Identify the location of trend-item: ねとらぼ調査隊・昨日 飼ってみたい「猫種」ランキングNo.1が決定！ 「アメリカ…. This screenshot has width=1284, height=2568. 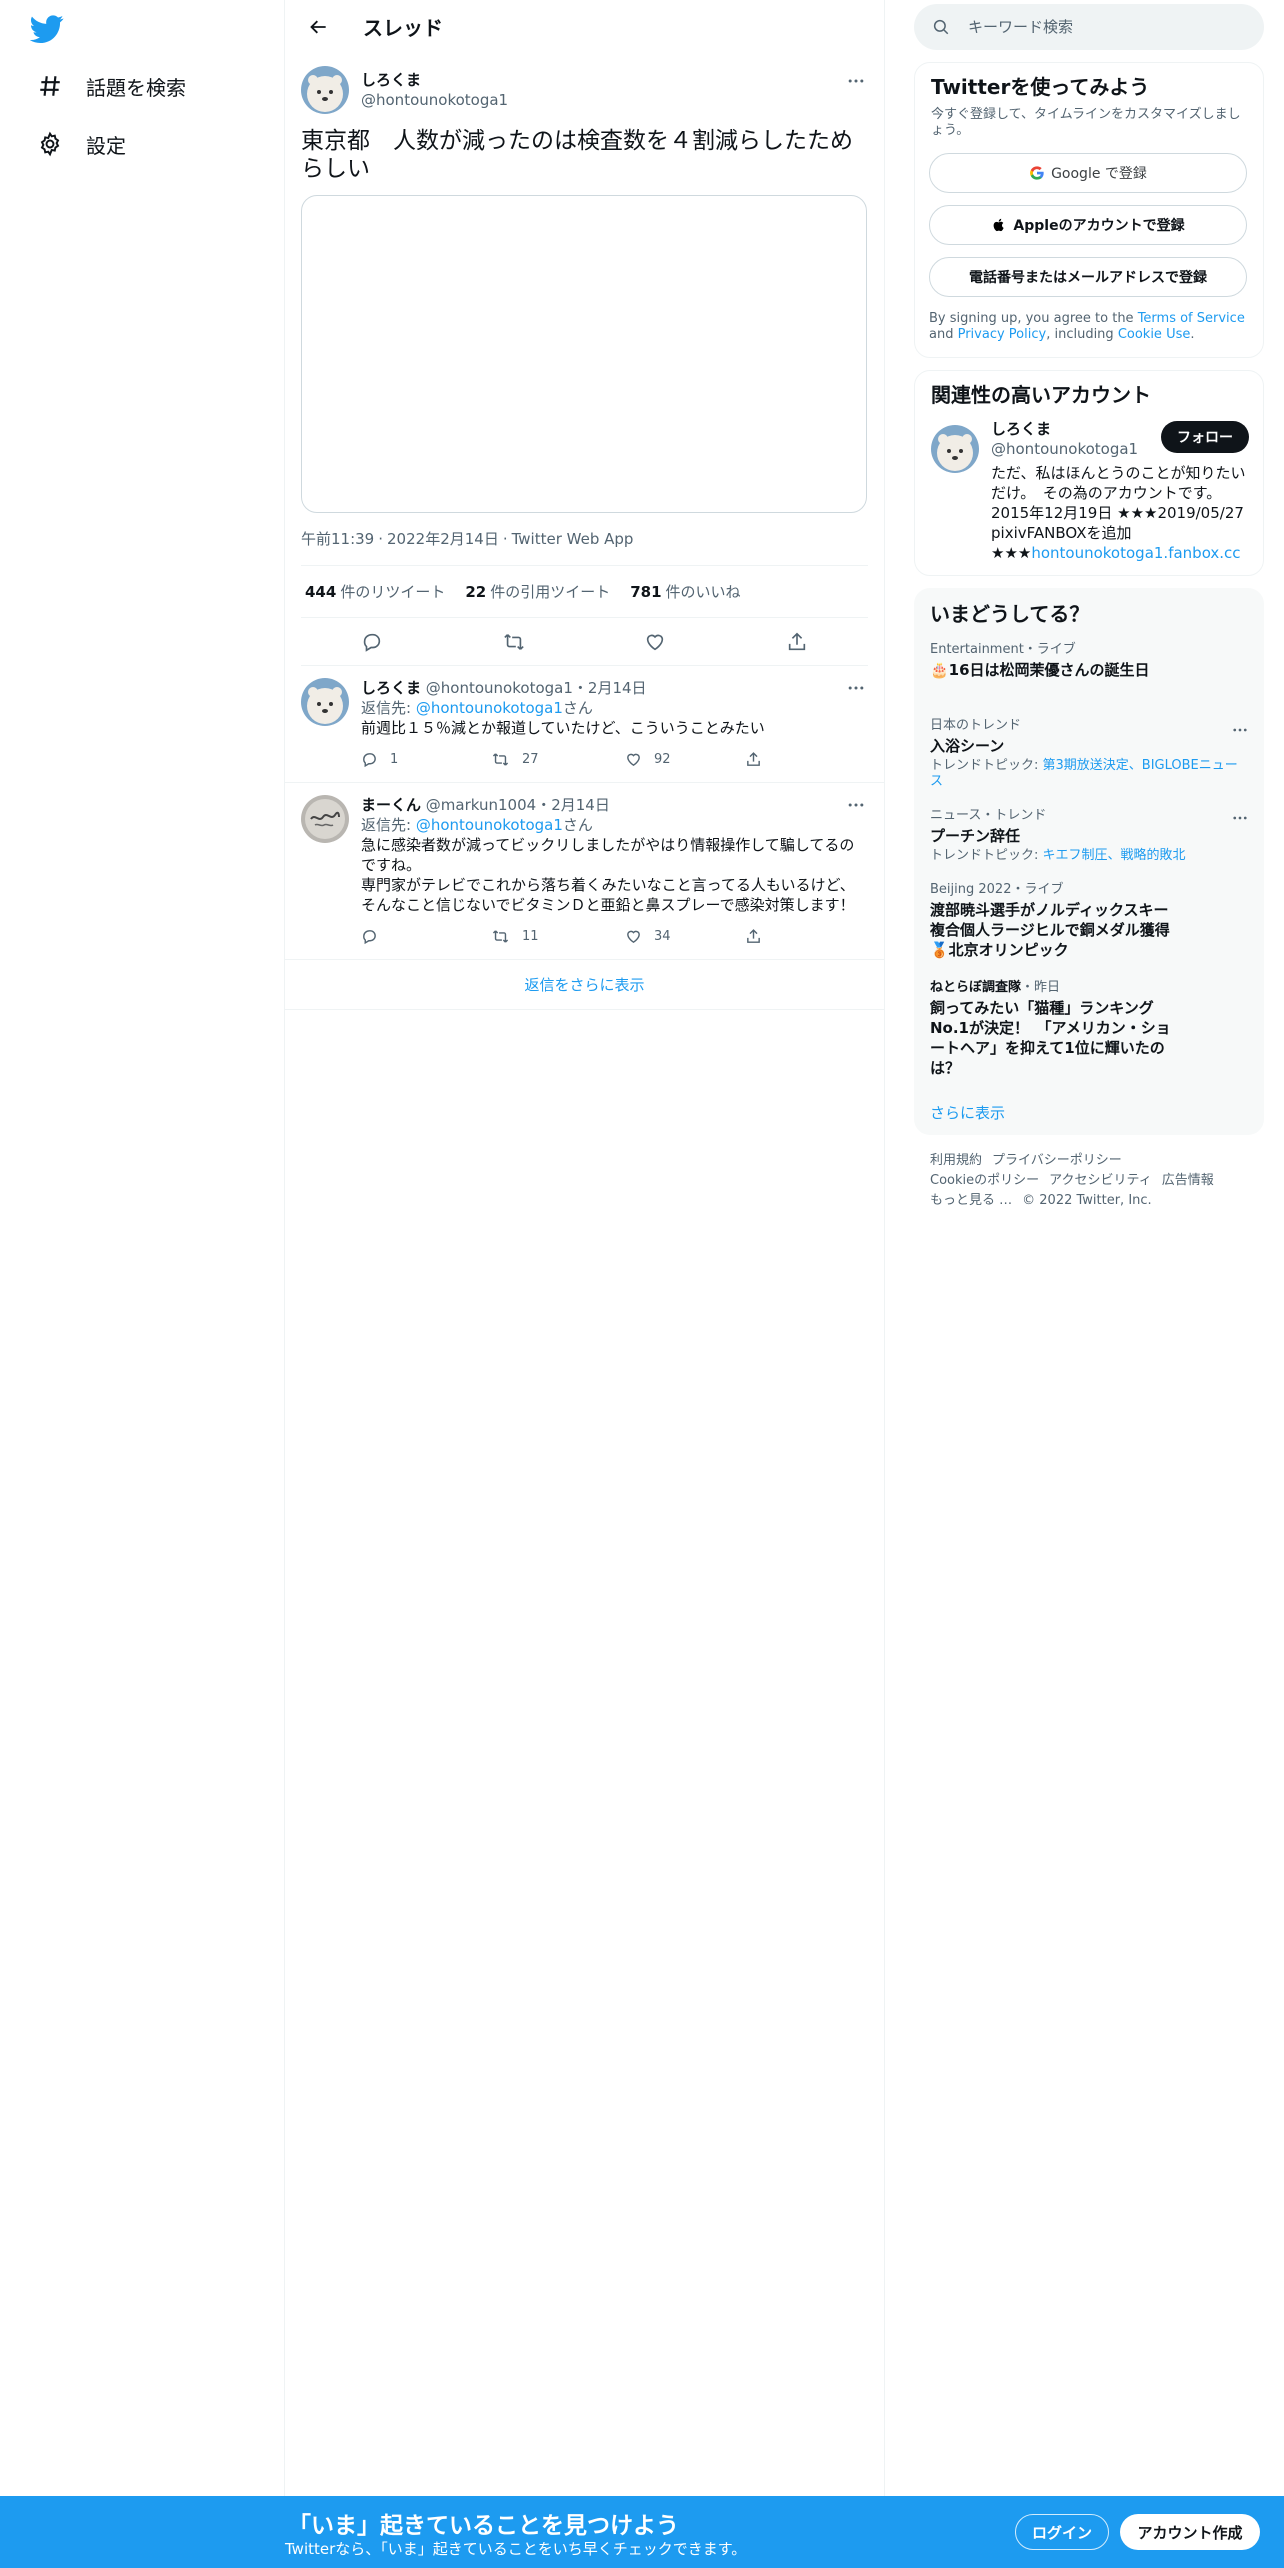
(1089, 1019).